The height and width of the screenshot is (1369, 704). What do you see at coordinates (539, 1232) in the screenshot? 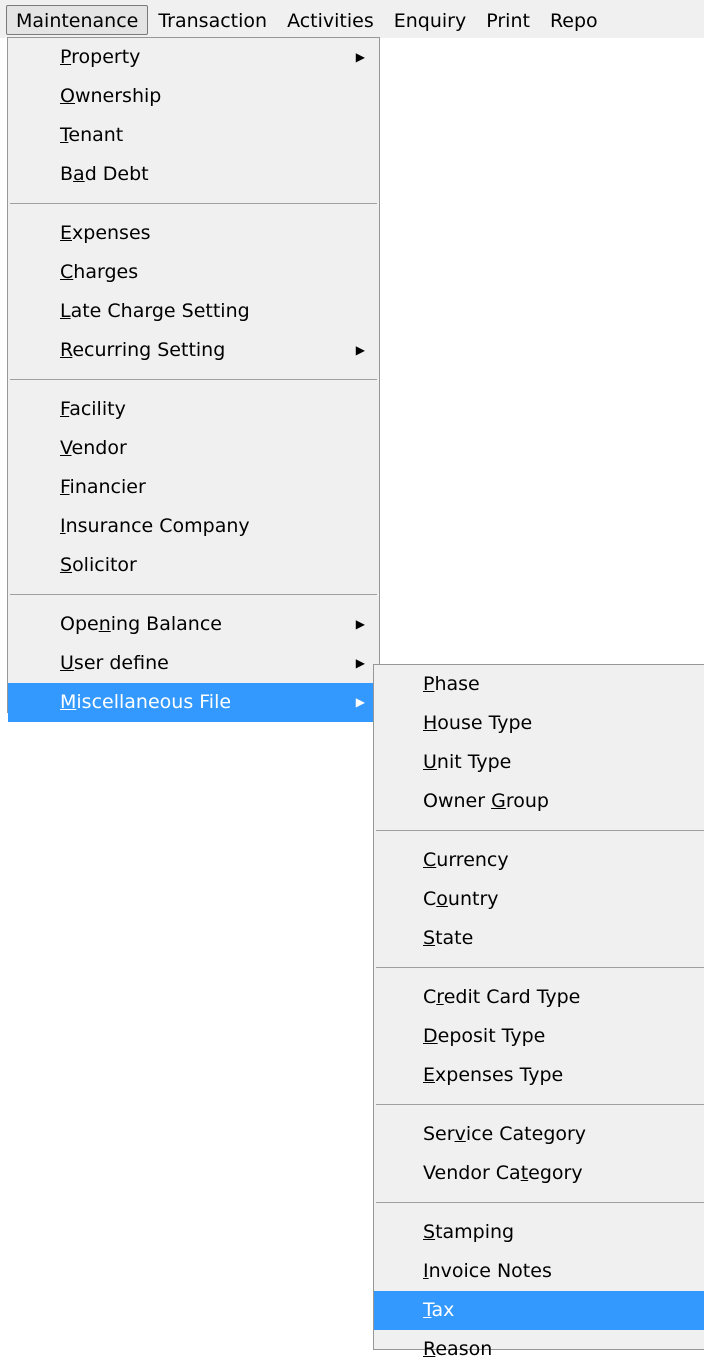
I see `submenu-item-stamping: Stamping` at bounding box center [539, 1232].